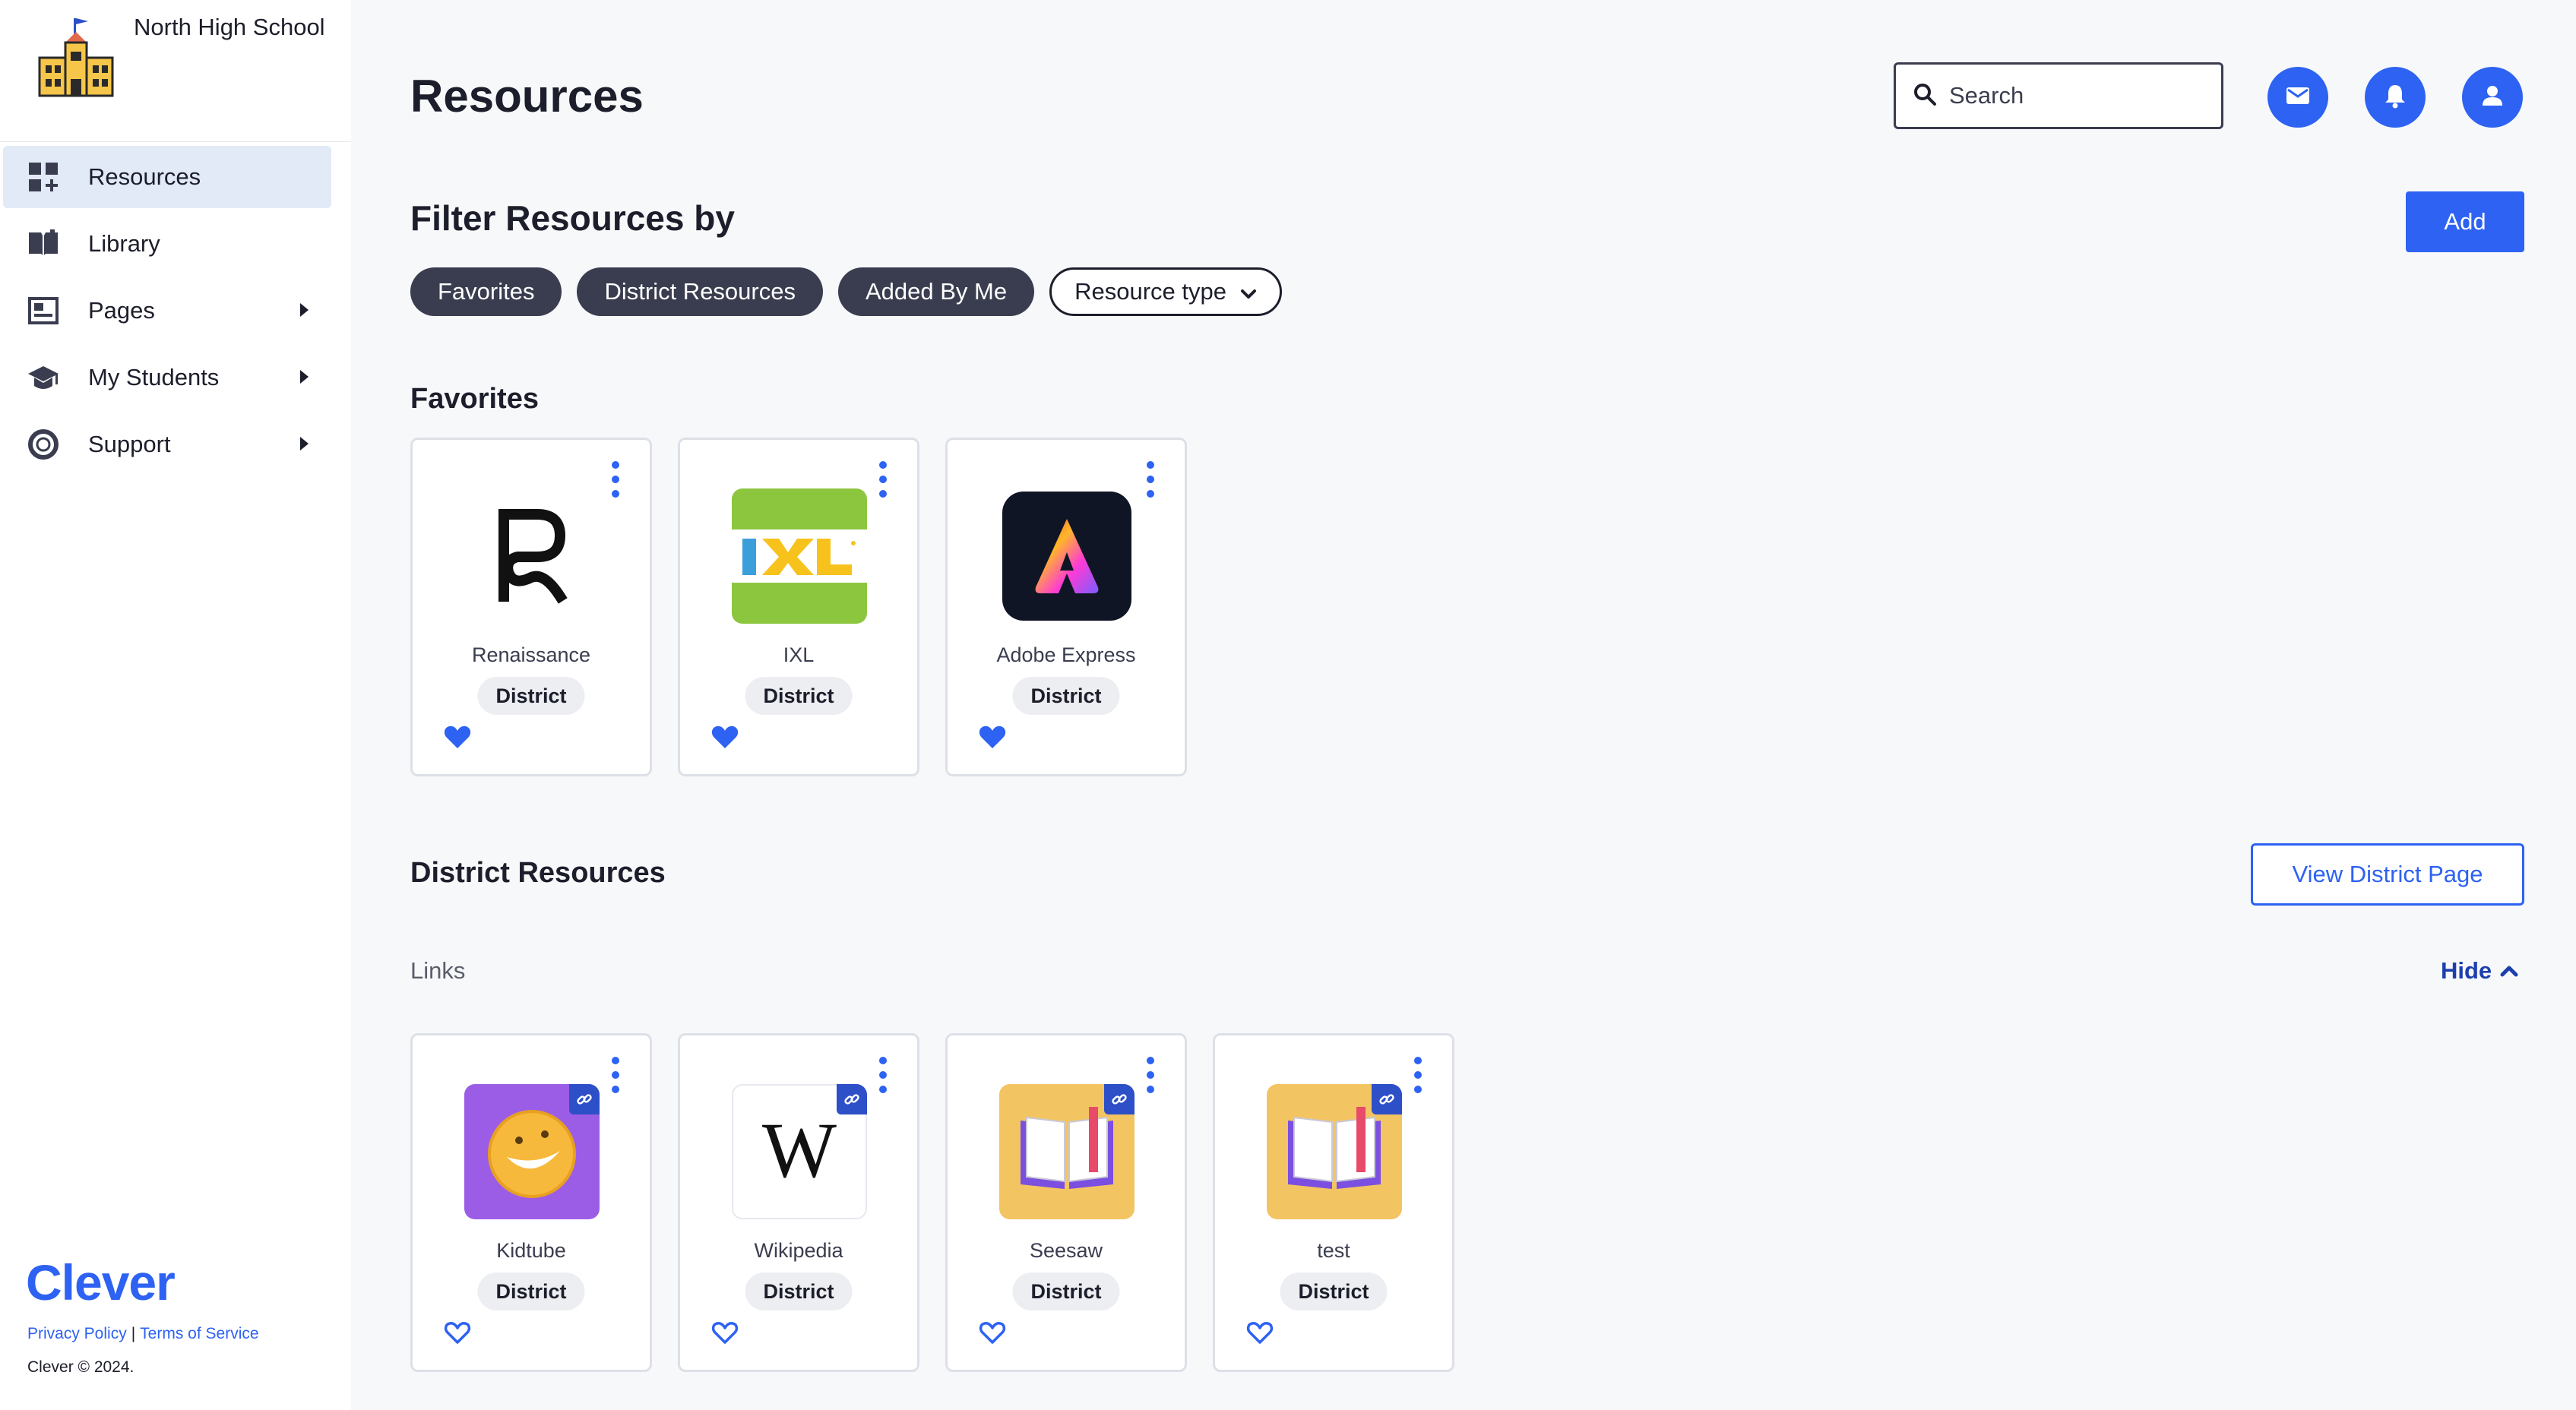 This screenshot has width=2576, height=1410. I want to click on favorites-title: Favorites, so click(475, 399).